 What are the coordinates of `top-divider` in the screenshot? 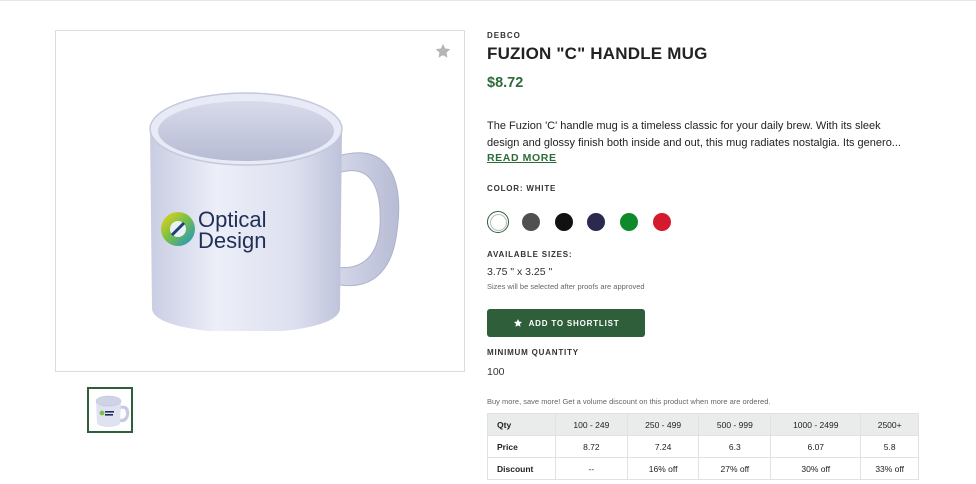 It's located at (488, 0).